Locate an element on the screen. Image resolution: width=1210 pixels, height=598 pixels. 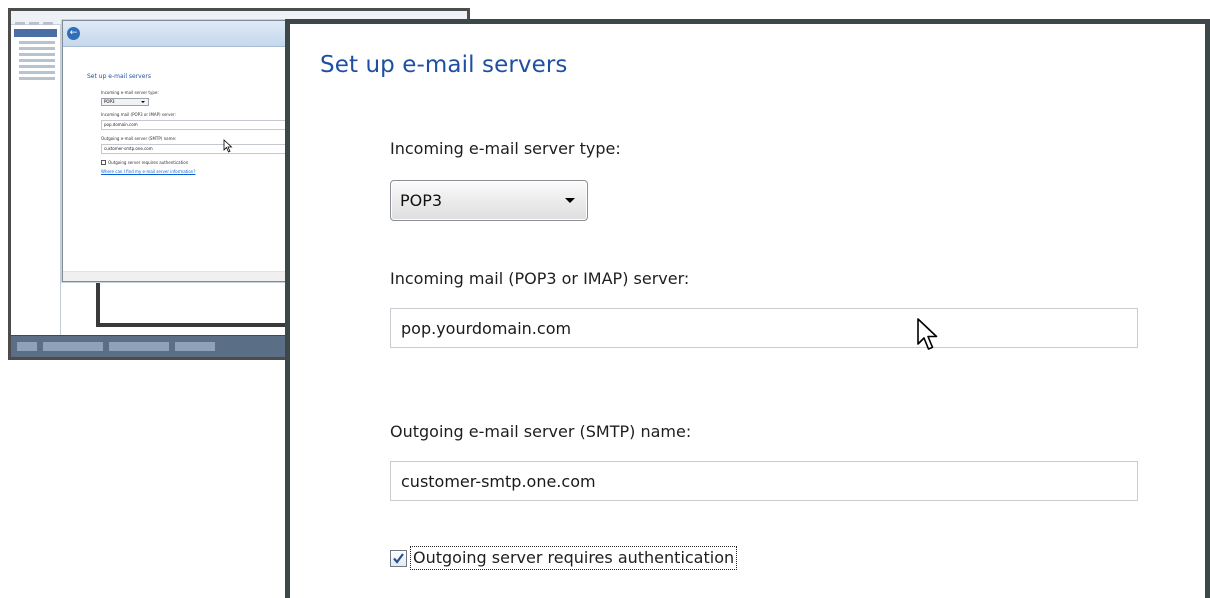
thumbnail-outgoing-server-label: Outgoing e-mail server (SMTP) name: is located at coordinates (139, 138).